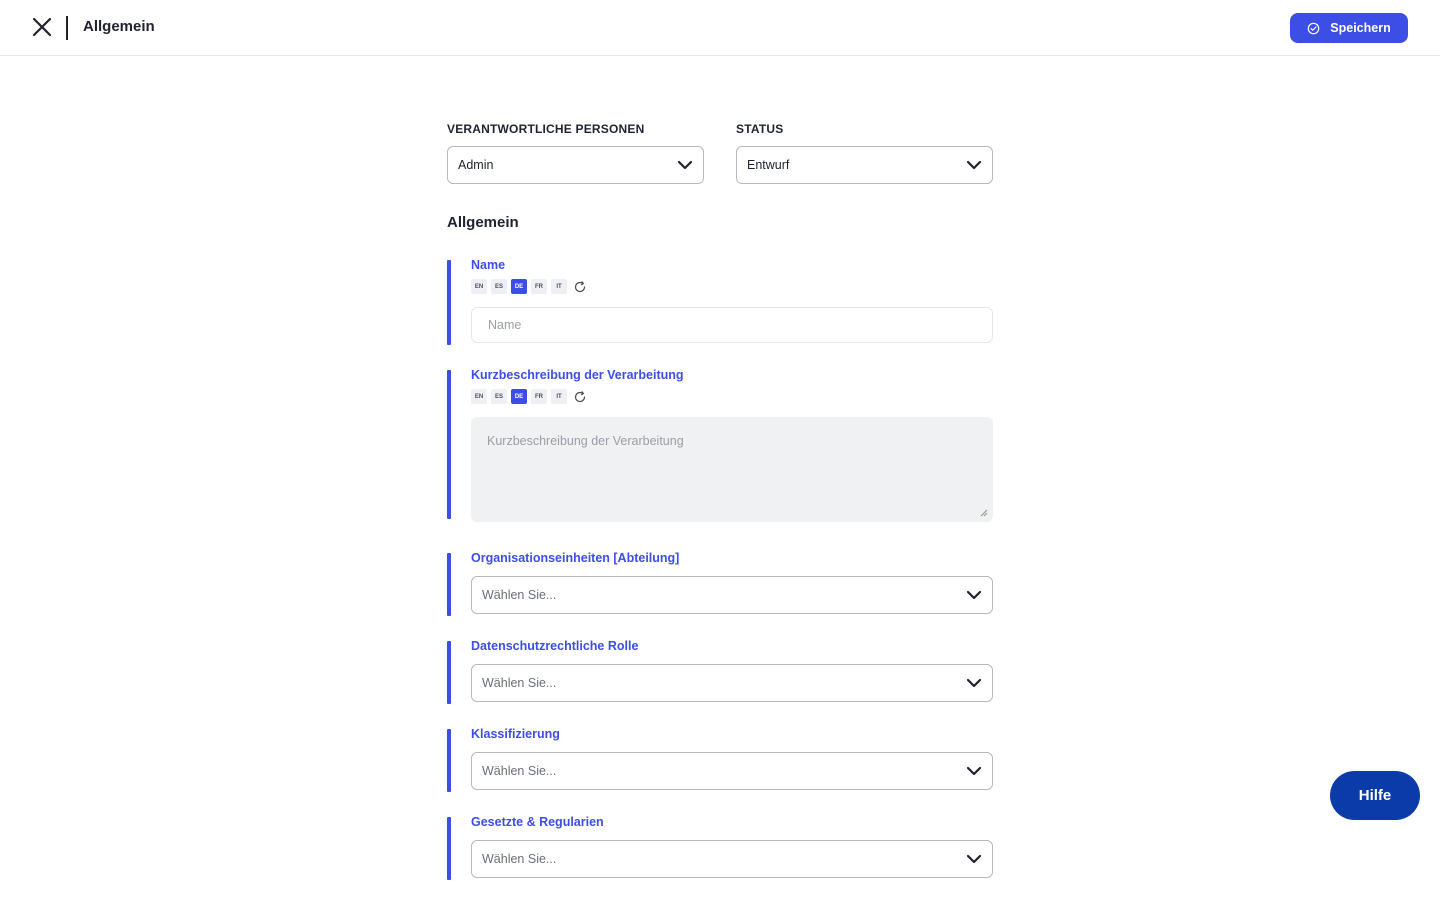 The height and width of the screenshot is (900, 1440). Describe the element at coordinates (546, 129) in the screenshot. I see `persons-label: VERANTWORTLICHE PERSONEN` at that location.